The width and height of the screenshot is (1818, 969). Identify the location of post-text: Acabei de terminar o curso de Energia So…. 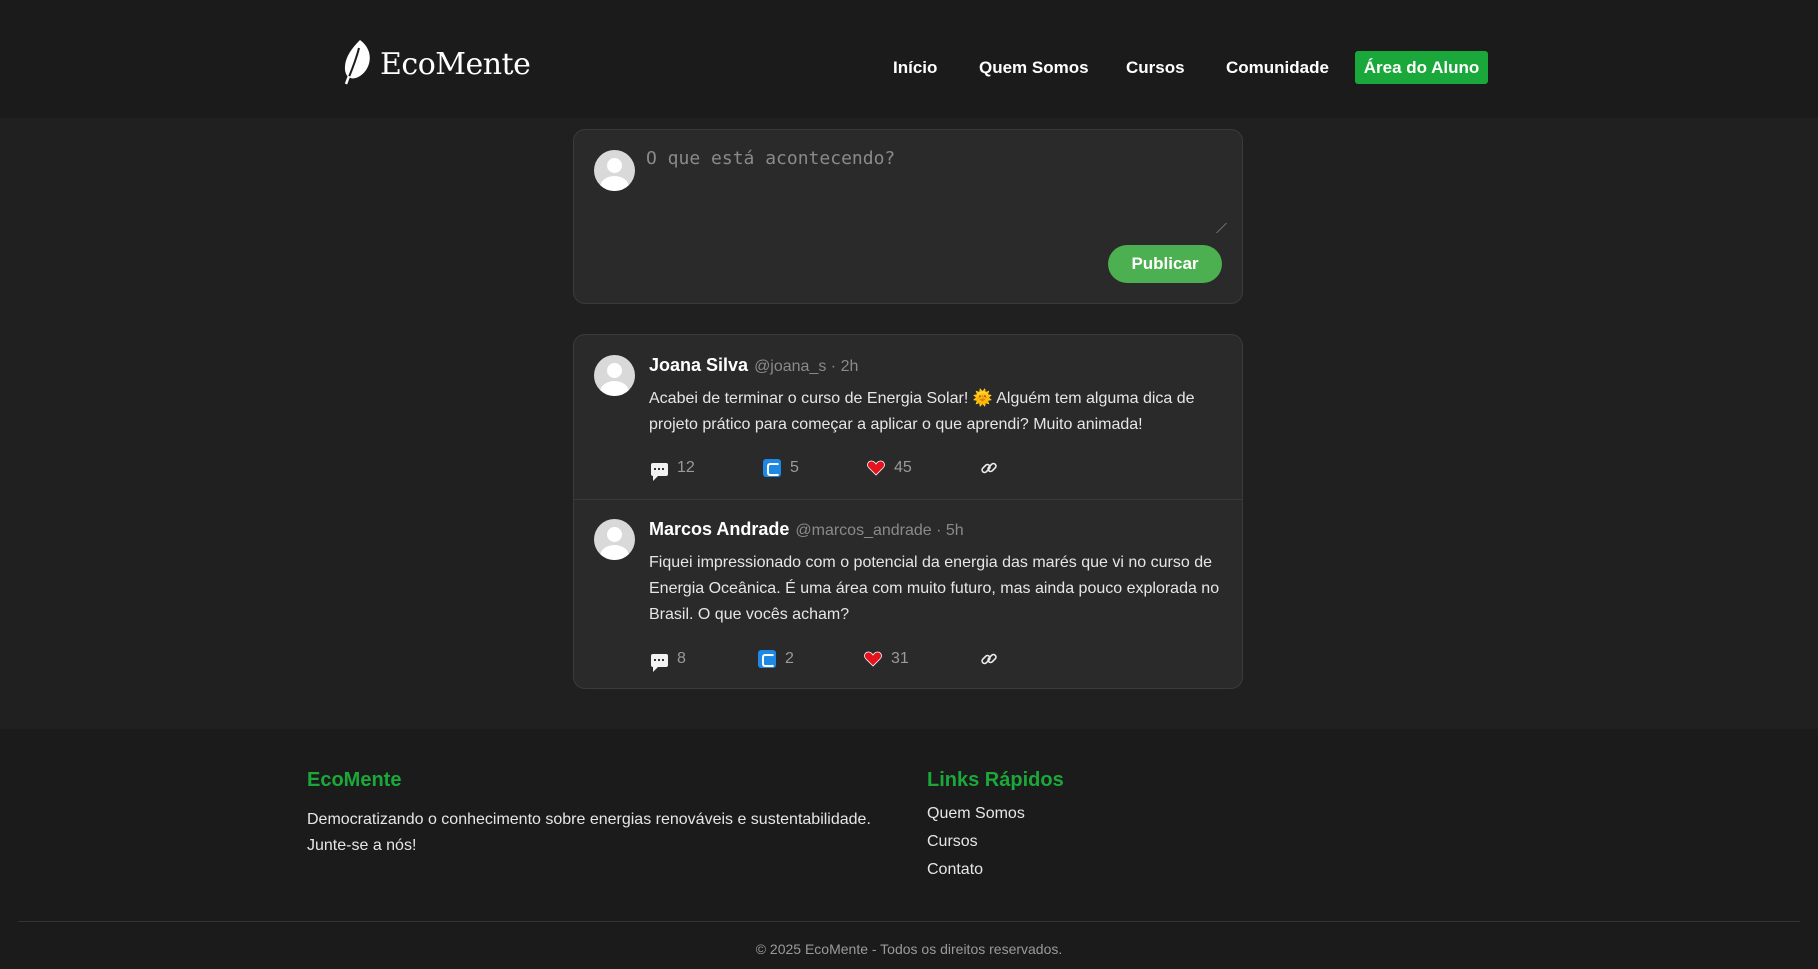
(922, 411).